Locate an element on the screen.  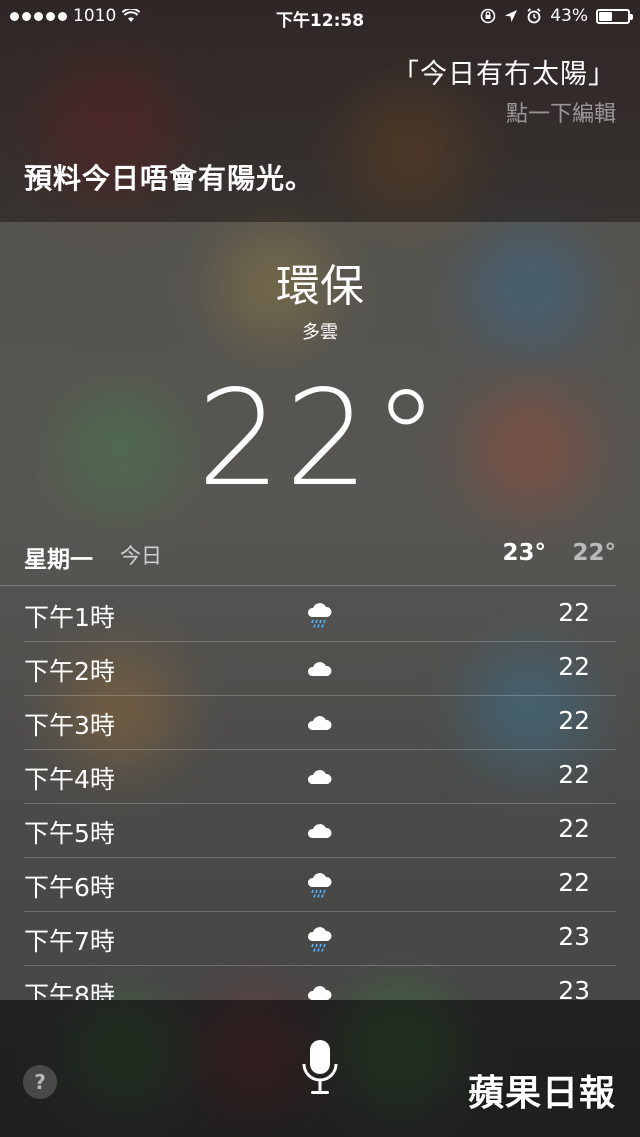
alarm-icon is located at coordinates (534, 16).